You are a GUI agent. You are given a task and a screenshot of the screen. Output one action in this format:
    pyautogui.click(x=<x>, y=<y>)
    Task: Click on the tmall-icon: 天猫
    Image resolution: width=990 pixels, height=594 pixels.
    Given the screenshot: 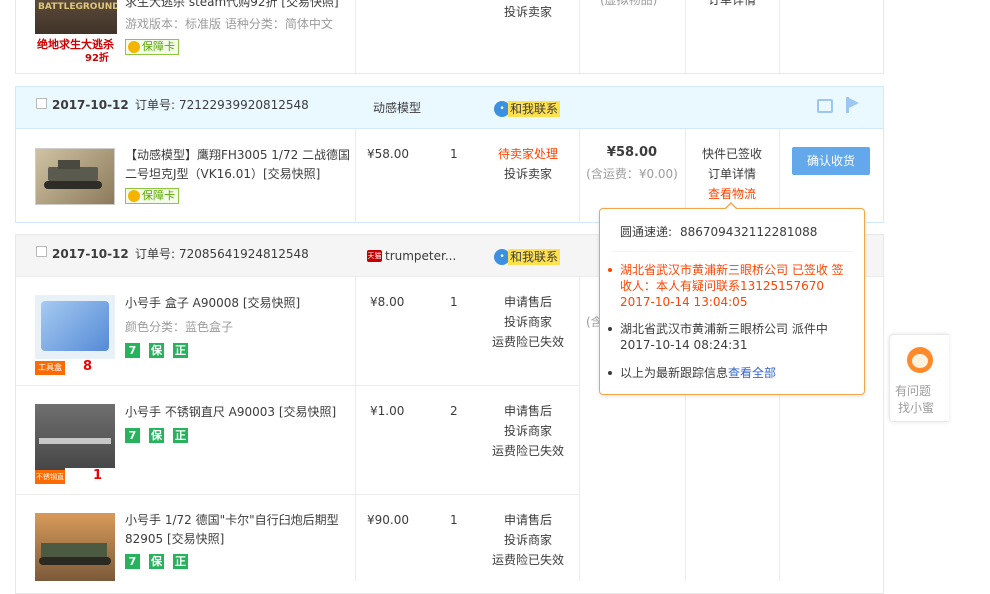 What is the action you would take?
    pyautogui.click(x=374, y=256)
    